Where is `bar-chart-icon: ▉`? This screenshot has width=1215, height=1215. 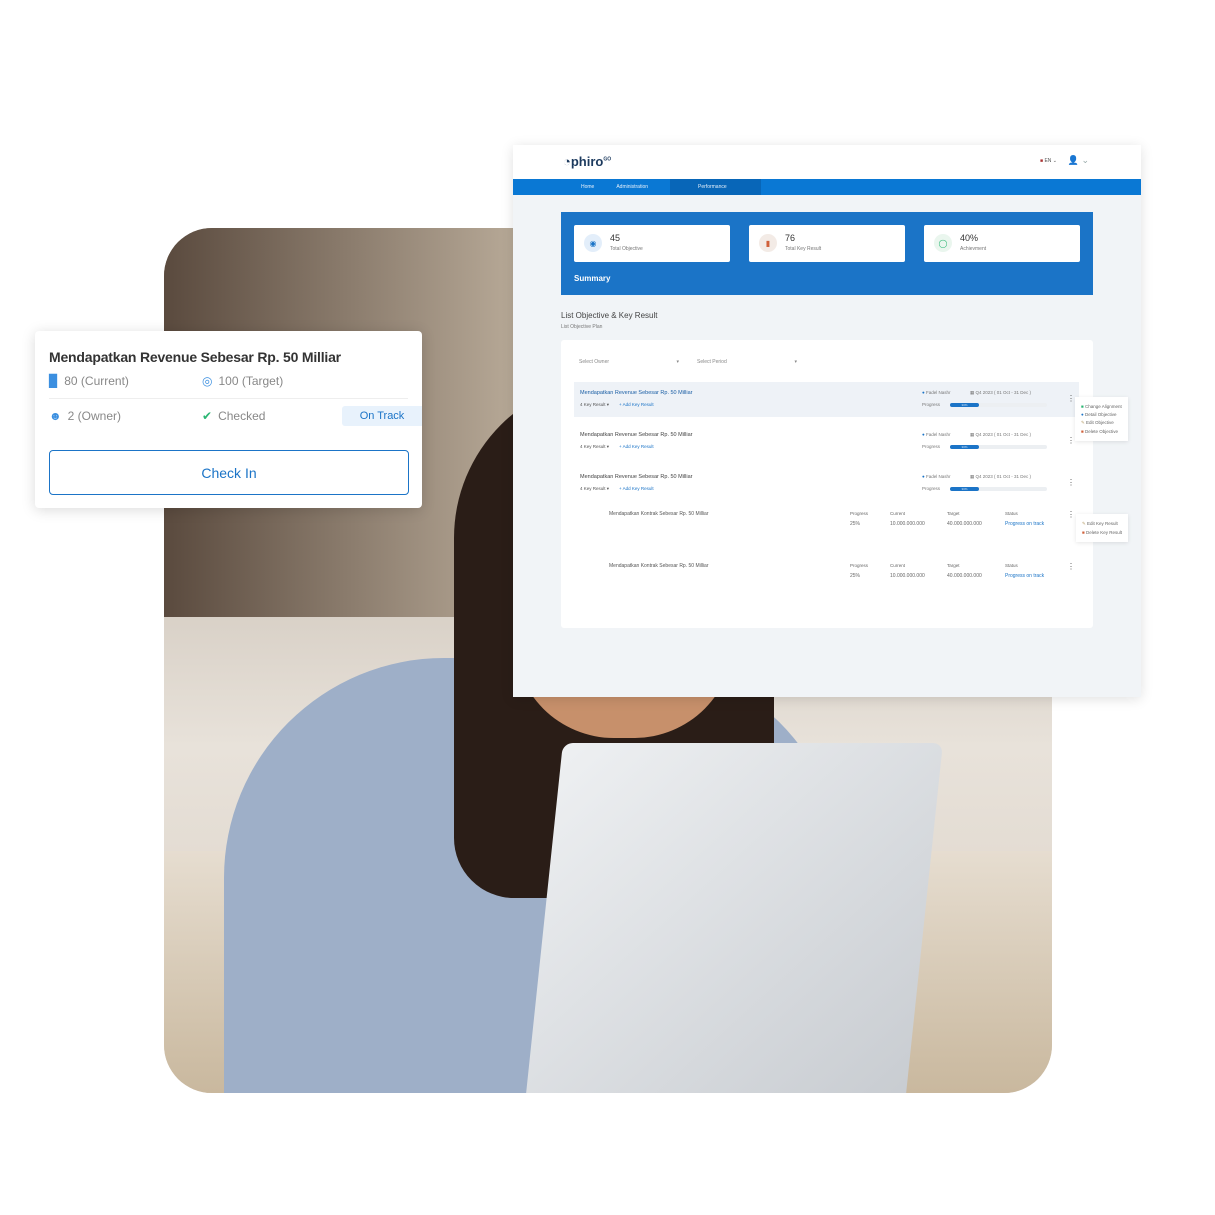 bar-chart-icon: ▉ is located at coordinates (54, 381).